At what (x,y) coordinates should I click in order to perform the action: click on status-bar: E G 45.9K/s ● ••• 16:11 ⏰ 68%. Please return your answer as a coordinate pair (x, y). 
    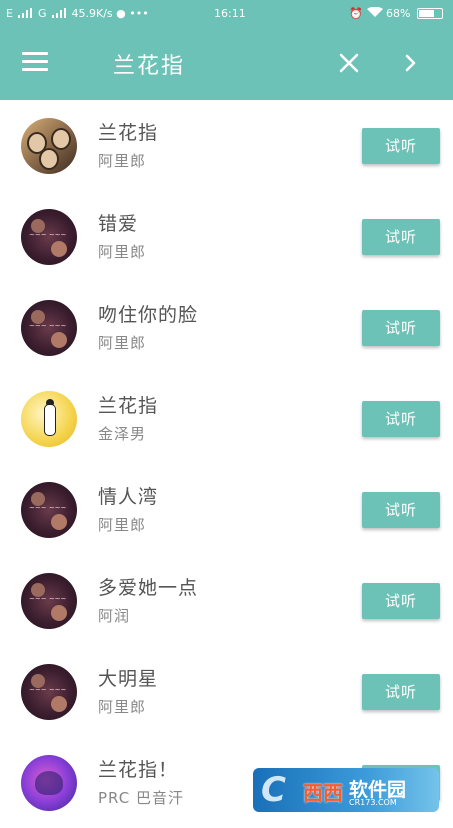
    Looking at the image, I should click on (226, 14).